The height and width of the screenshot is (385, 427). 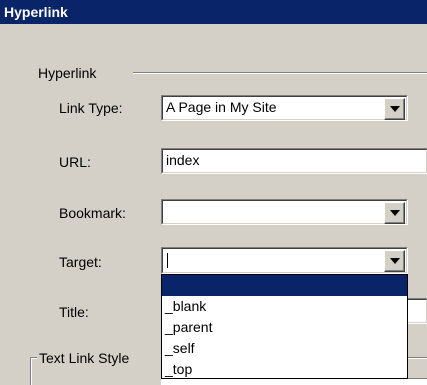 What do you see at coordinates (294, 161) in the screenshot?
I see `url-input: index` at bounding box center [294, 161].